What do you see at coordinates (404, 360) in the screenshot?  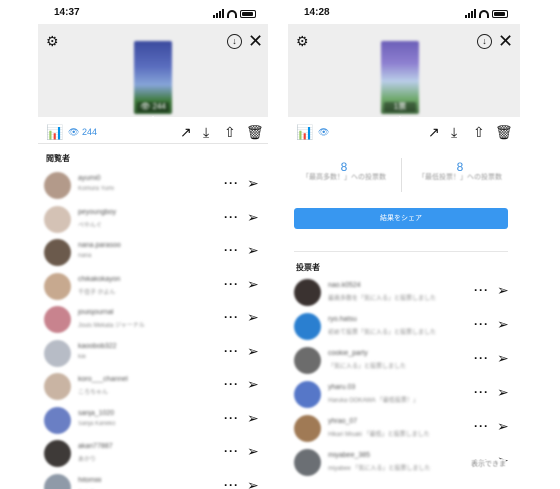 I see `list-item: cookie_party 「気に入る」と投票しました ··· ➢` at bounding box center [404, 360].